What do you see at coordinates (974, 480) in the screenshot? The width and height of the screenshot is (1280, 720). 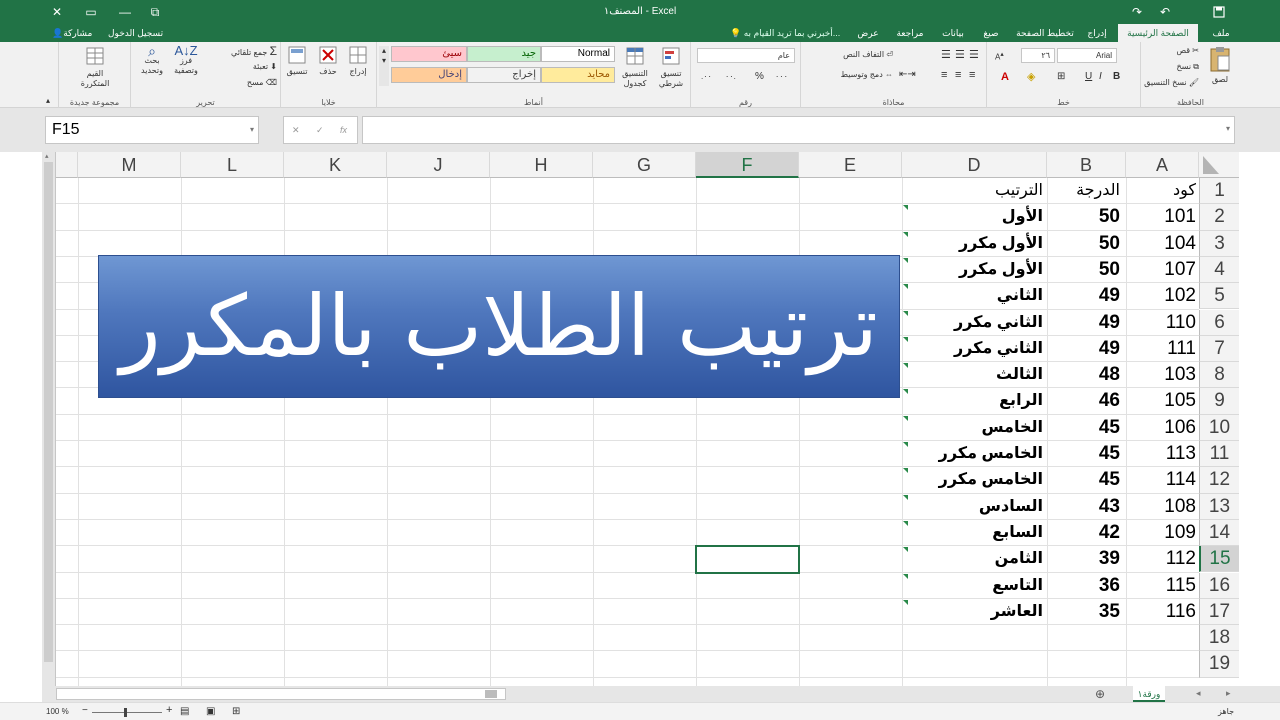 I see `cell-d-12: الخامس مكرر` at bounding box center [974, 480].